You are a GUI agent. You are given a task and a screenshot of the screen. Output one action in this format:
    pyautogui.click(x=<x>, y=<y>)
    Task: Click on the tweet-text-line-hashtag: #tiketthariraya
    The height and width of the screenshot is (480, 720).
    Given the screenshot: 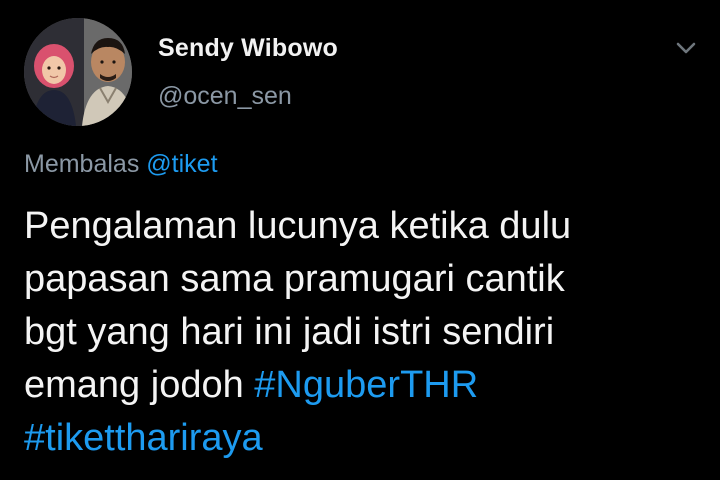 What is the action you would take?
    pyautogui.click(x=364, y=438)
    